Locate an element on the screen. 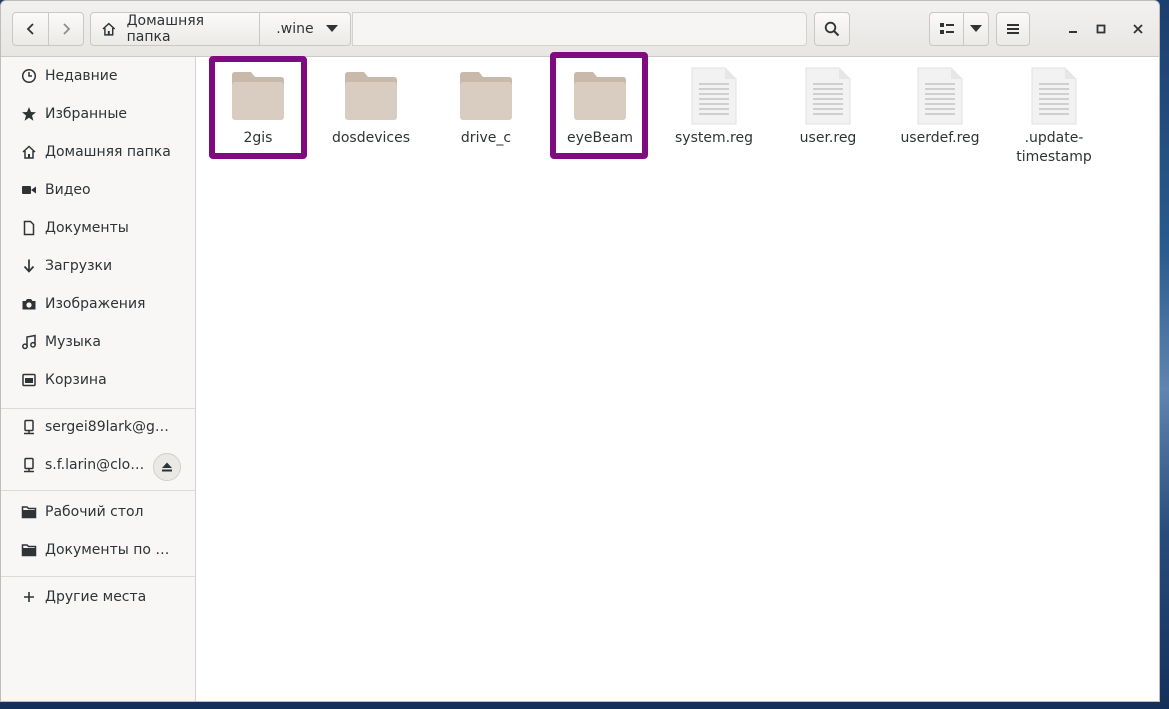 The width and height of the screenshot is (1169, 709). chevron-right-icon is located at coordinates (67, 29).